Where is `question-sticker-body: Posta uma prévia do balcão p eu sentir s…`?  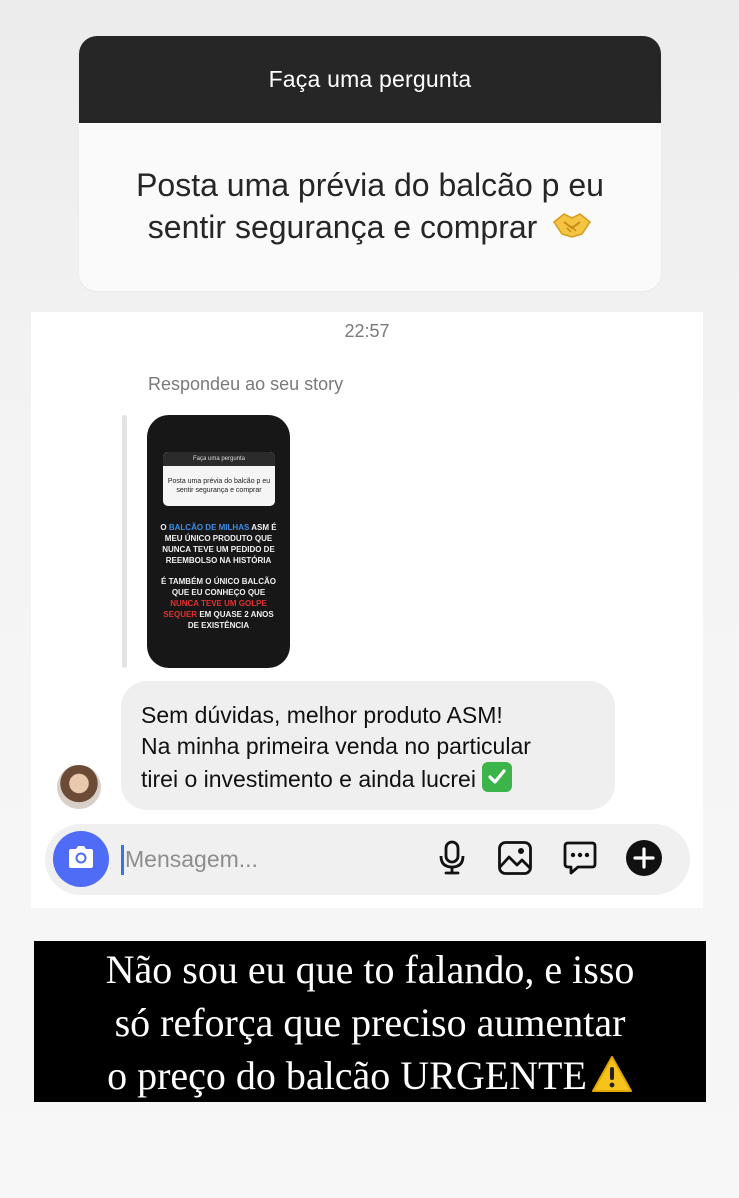 question-sticker-body: Posta uma prévia do balcão p eu sentir s… is located at coordinates (370, 207).